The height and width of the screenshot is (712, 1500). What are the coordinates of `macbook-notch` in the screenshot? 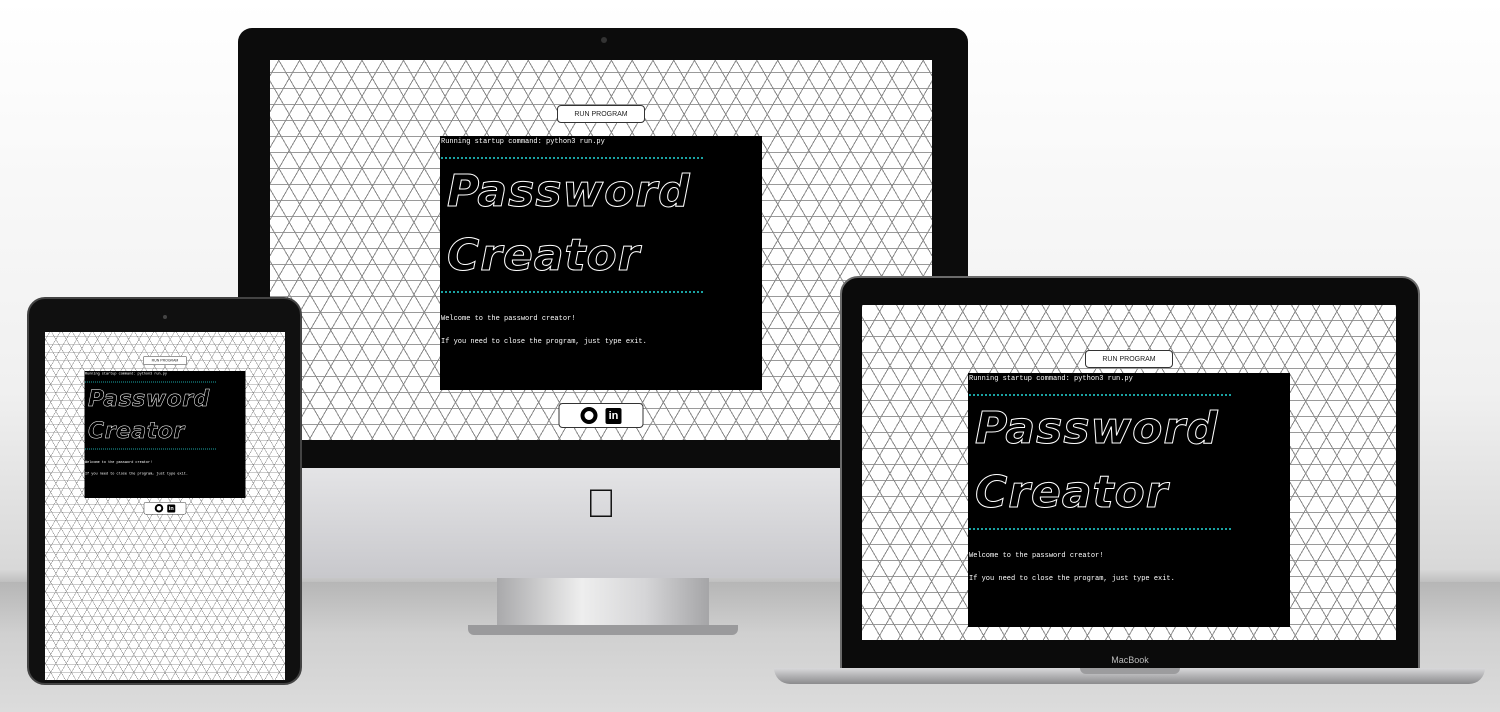 It's located at (1130, 671).